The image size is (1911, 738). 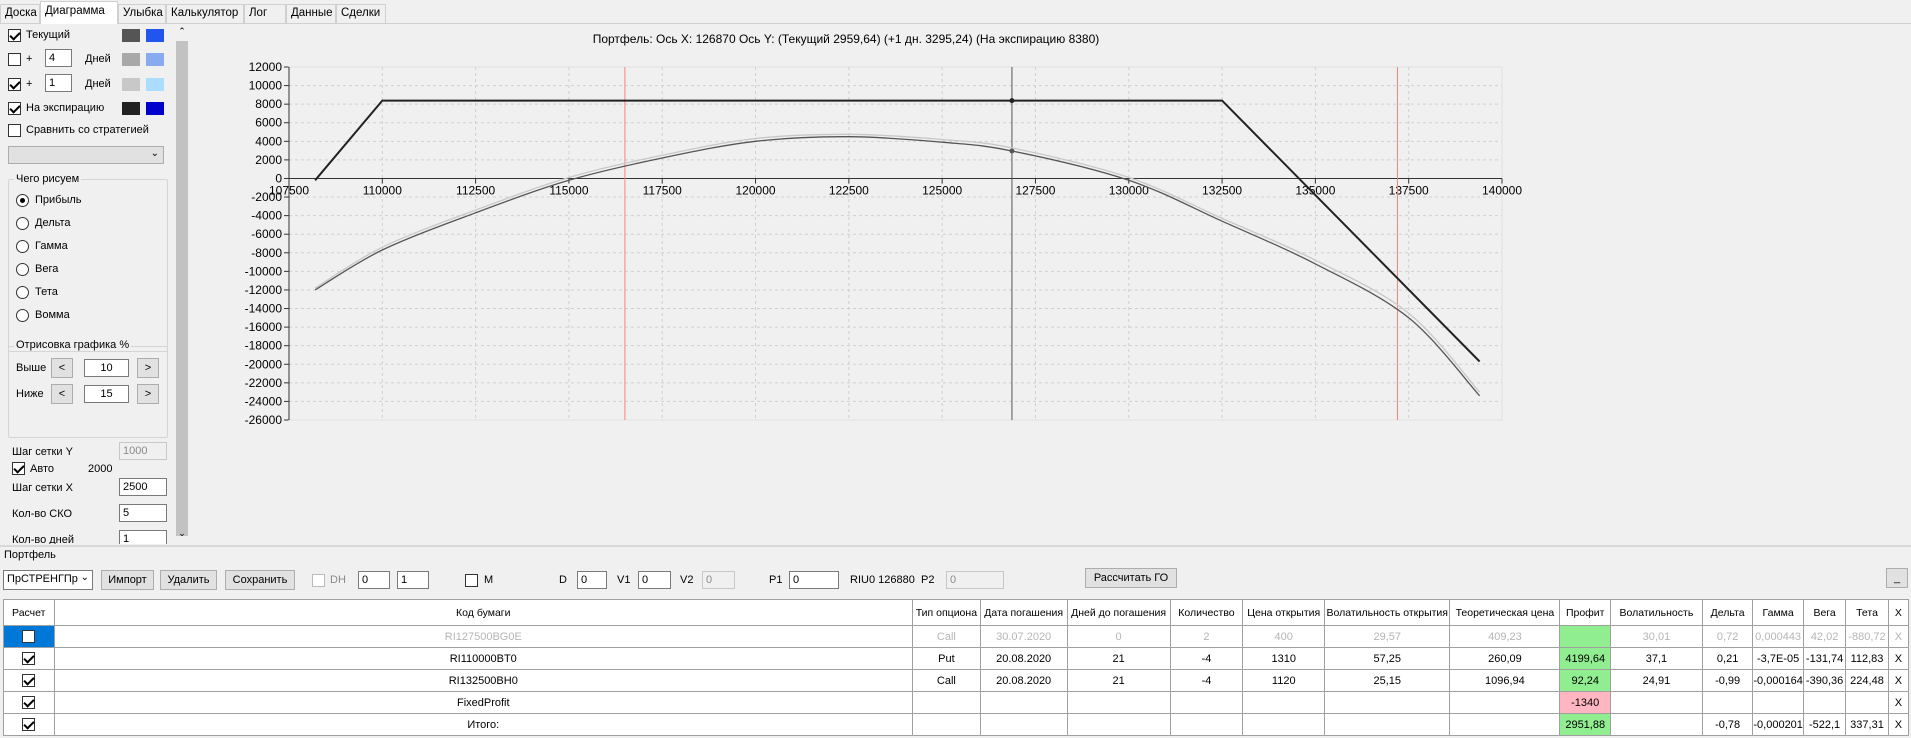 I want to click on below-input, so click(x=106, y=394).